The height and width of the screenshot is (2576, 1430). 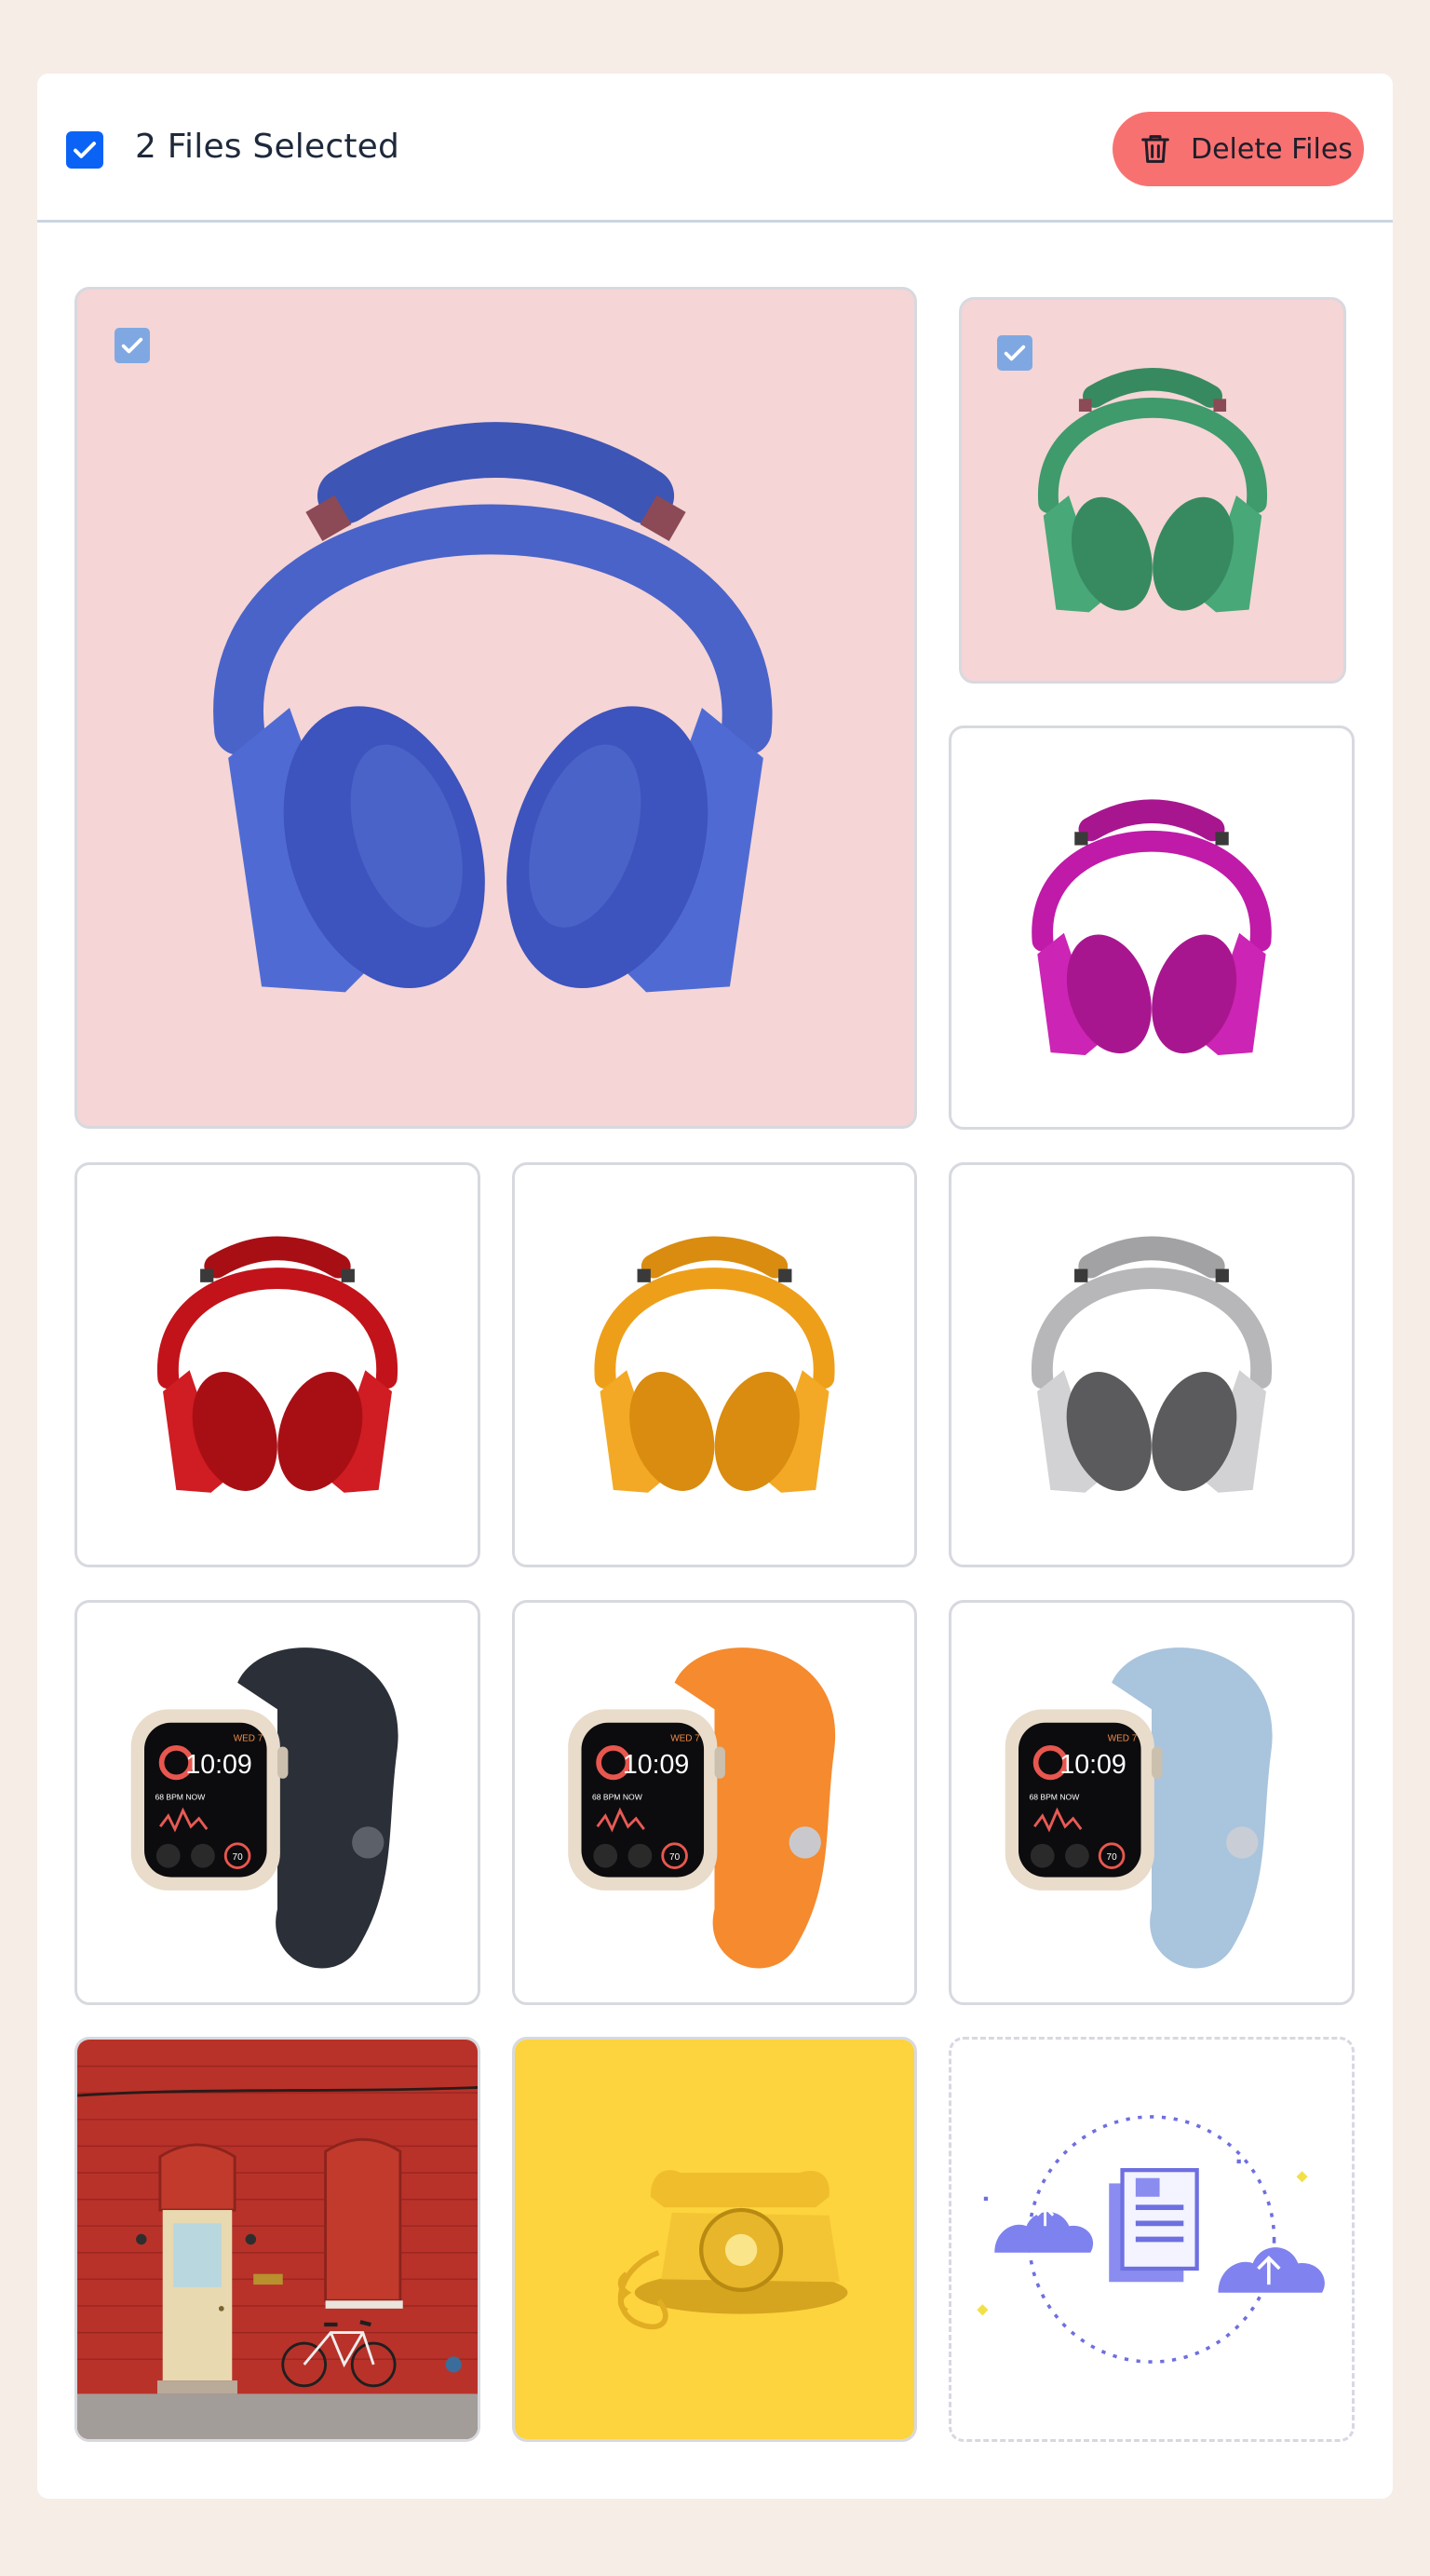 What do you see at coordinates (1155, 149) in the screenshot?
I see `trash-icon` at bounding box center [1155, 149].